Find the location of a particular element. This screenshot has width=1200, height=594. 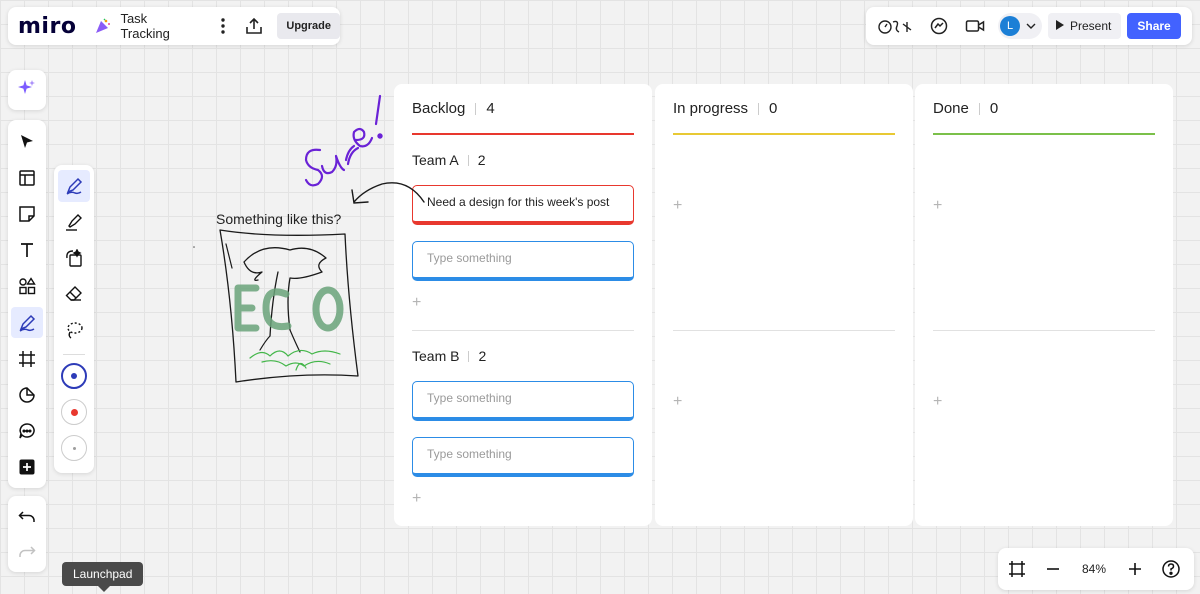

sticker-icon is located at coordinates (27, 394).